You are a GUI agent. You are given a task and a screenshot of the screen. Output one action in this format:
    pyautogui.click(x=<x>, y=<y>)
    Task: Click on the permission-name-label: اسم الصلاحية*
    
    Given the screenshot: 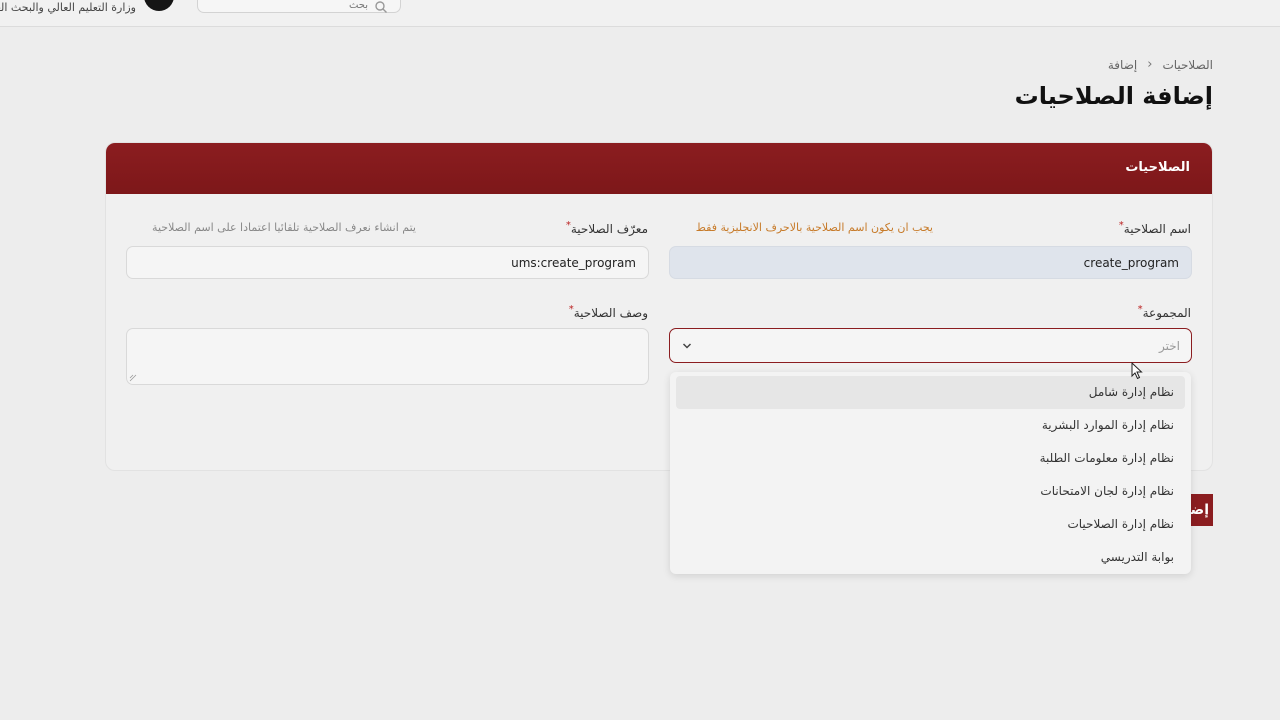 What is the action you would take?
    pyautogui.click(x=1154, y=228)
    